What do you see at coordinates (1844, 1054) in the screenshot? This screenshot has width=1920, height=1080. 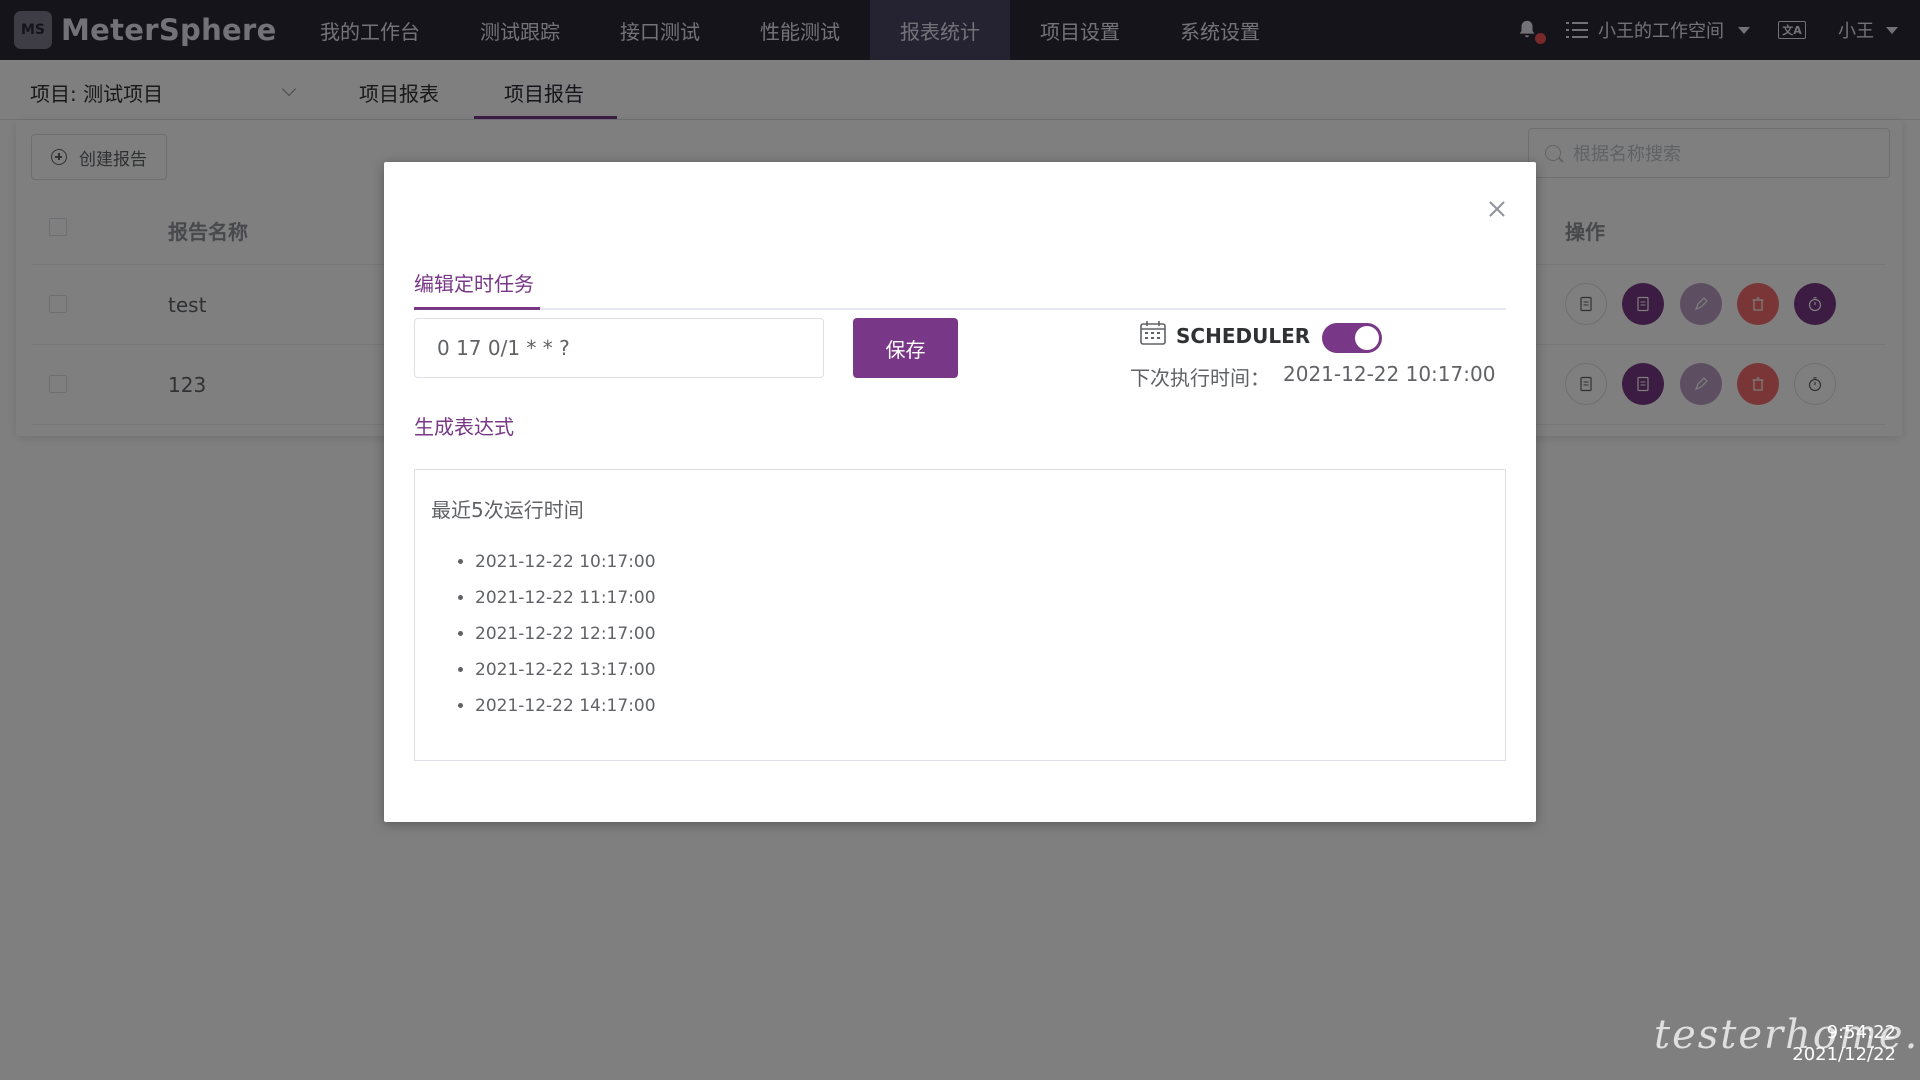 I see `clock-date: 2021/12/22` at bounding box center [1844, 1054].